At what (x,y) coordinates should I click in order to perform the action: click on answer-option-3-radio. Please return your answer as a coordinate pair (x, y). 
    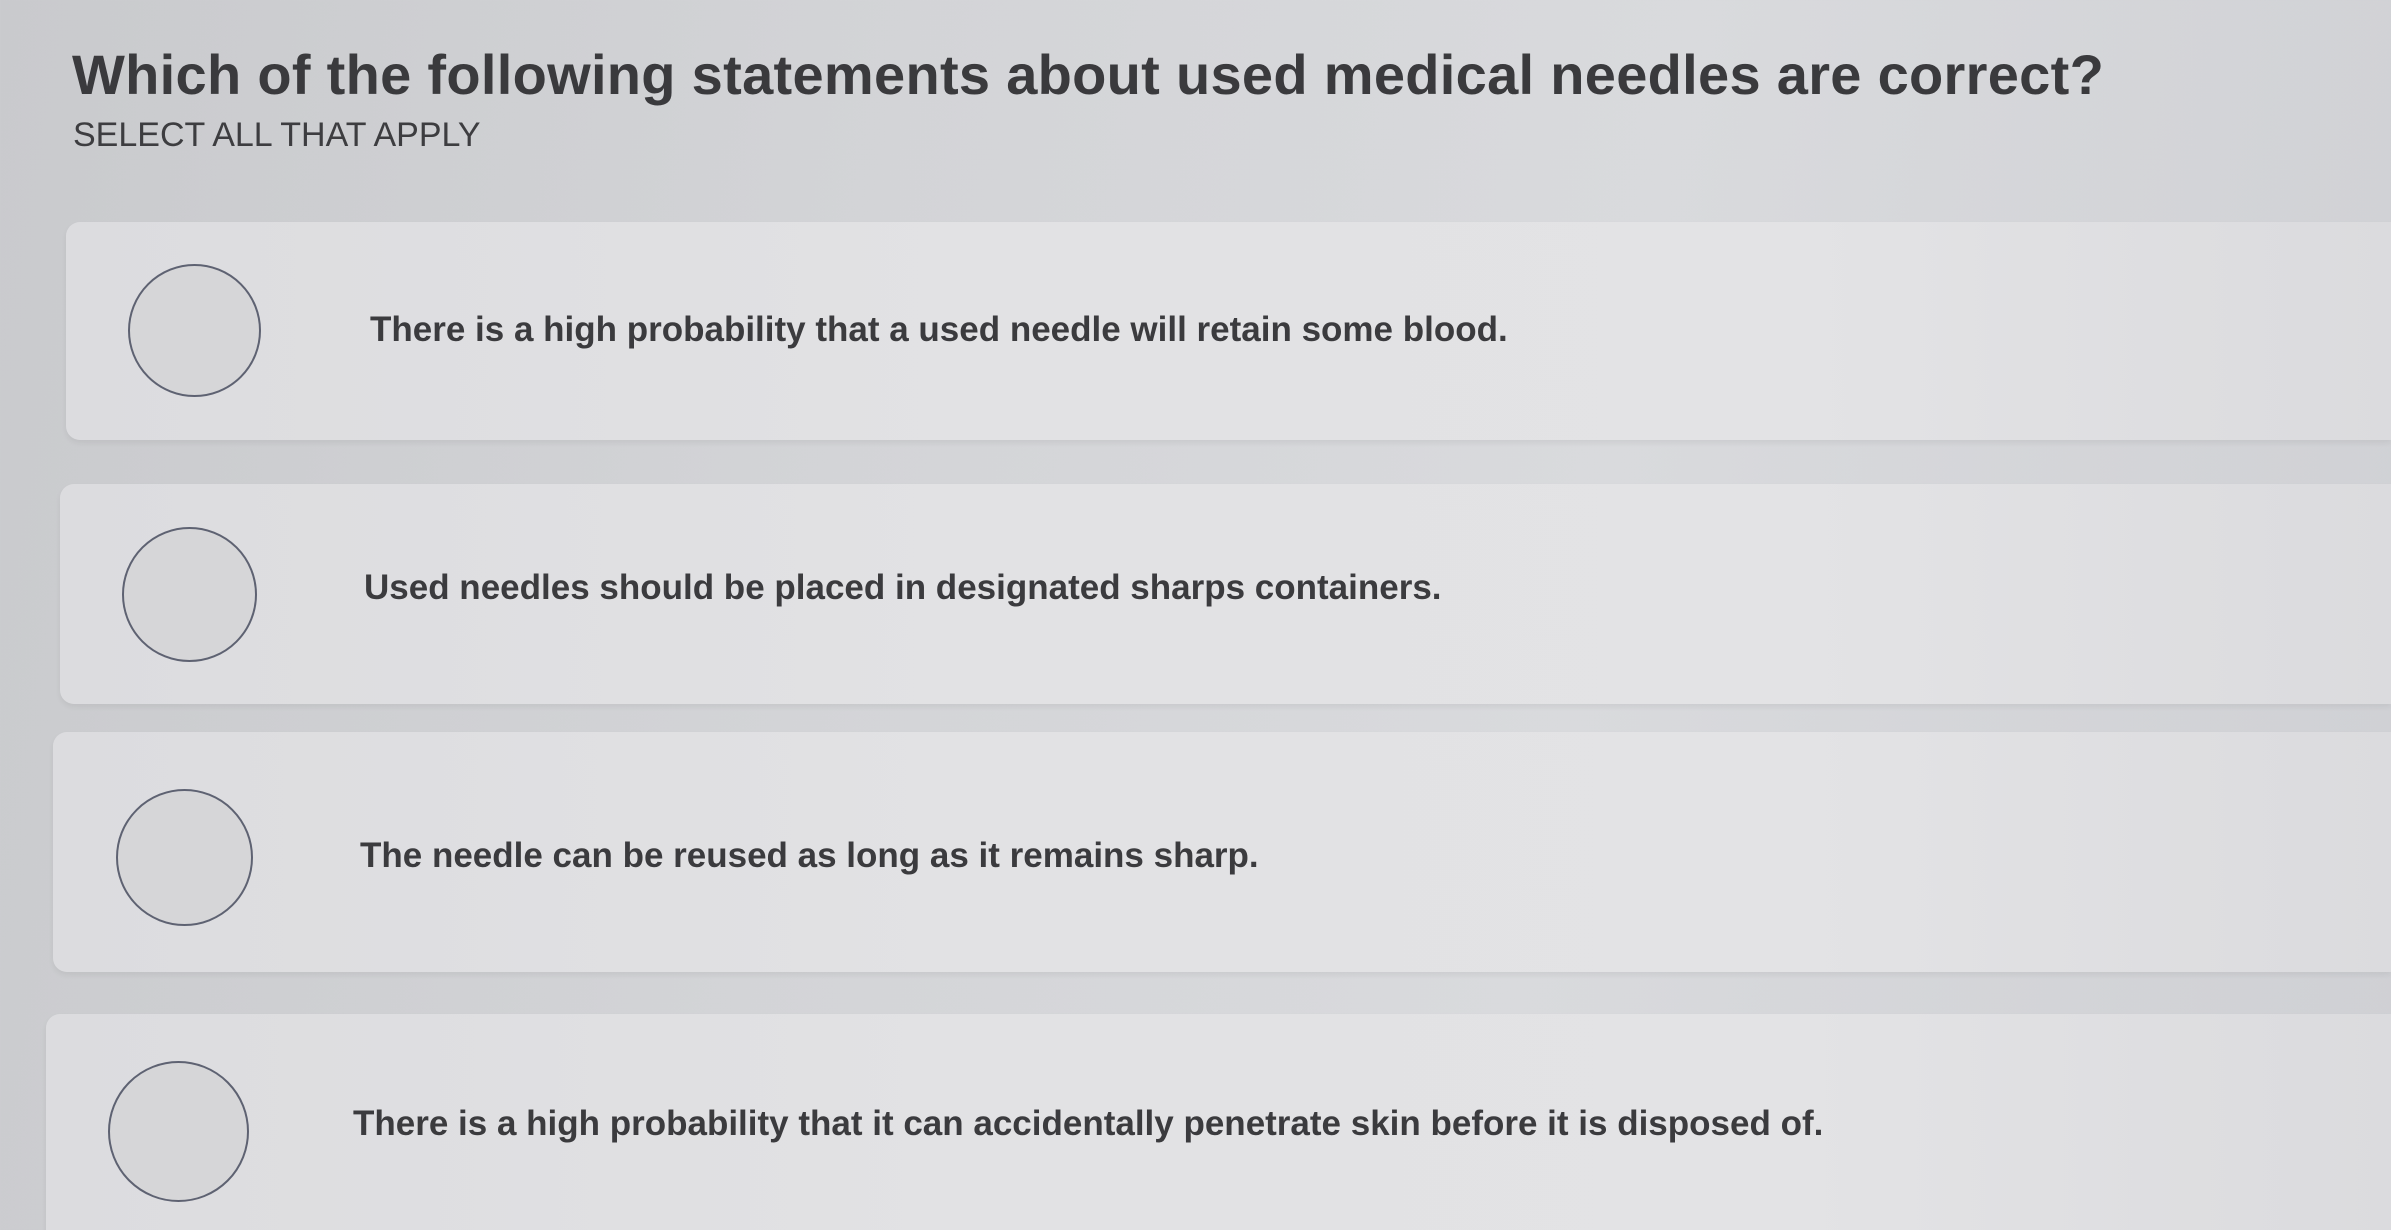
    Looking at the image, I should click on (184, 857).